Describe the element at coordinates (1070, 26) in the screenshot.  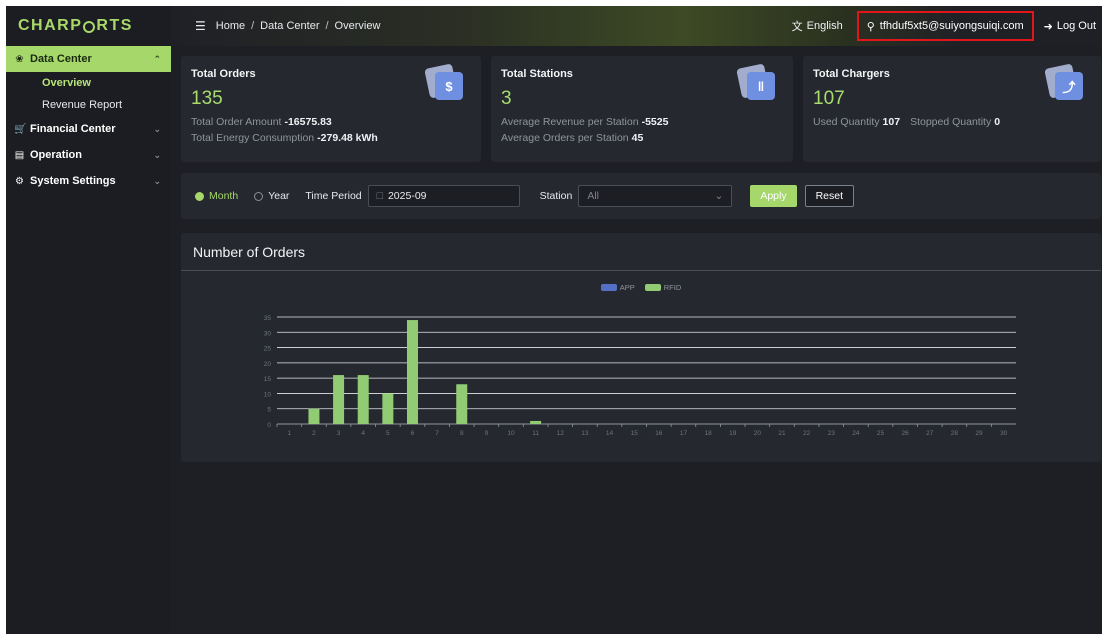
I see `logout-button: ➜ Log Out` at that location.